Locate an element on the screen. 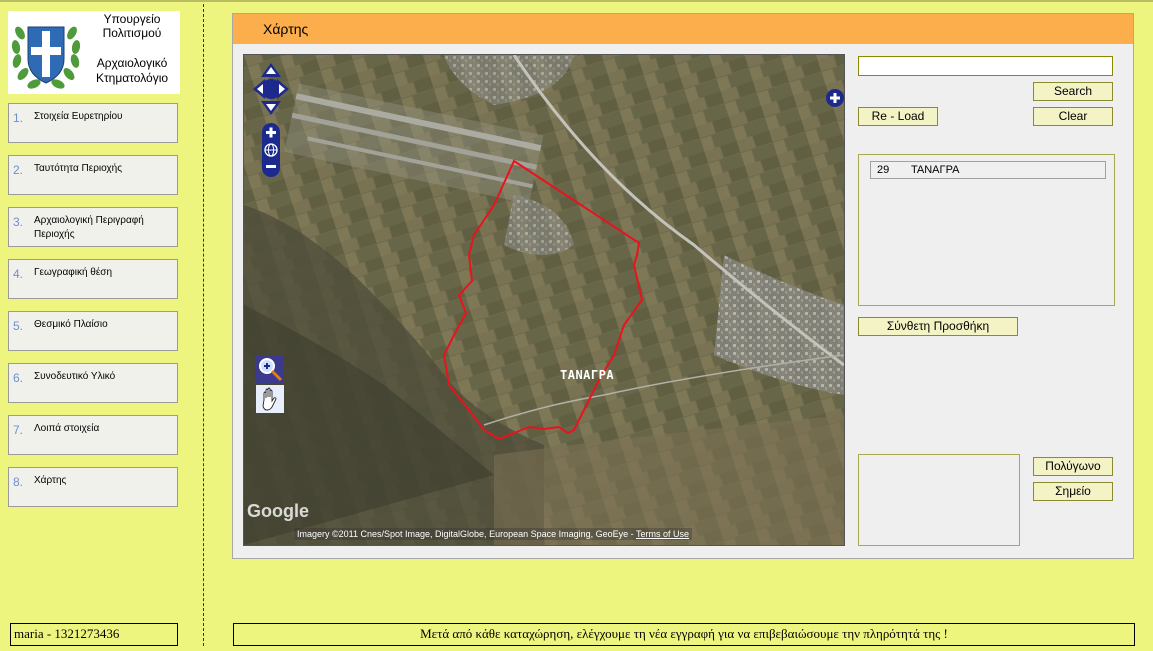 The height and width of the screenshot is (651, 1153). reload-button: Re - Load is located at coordinates (898, 116).